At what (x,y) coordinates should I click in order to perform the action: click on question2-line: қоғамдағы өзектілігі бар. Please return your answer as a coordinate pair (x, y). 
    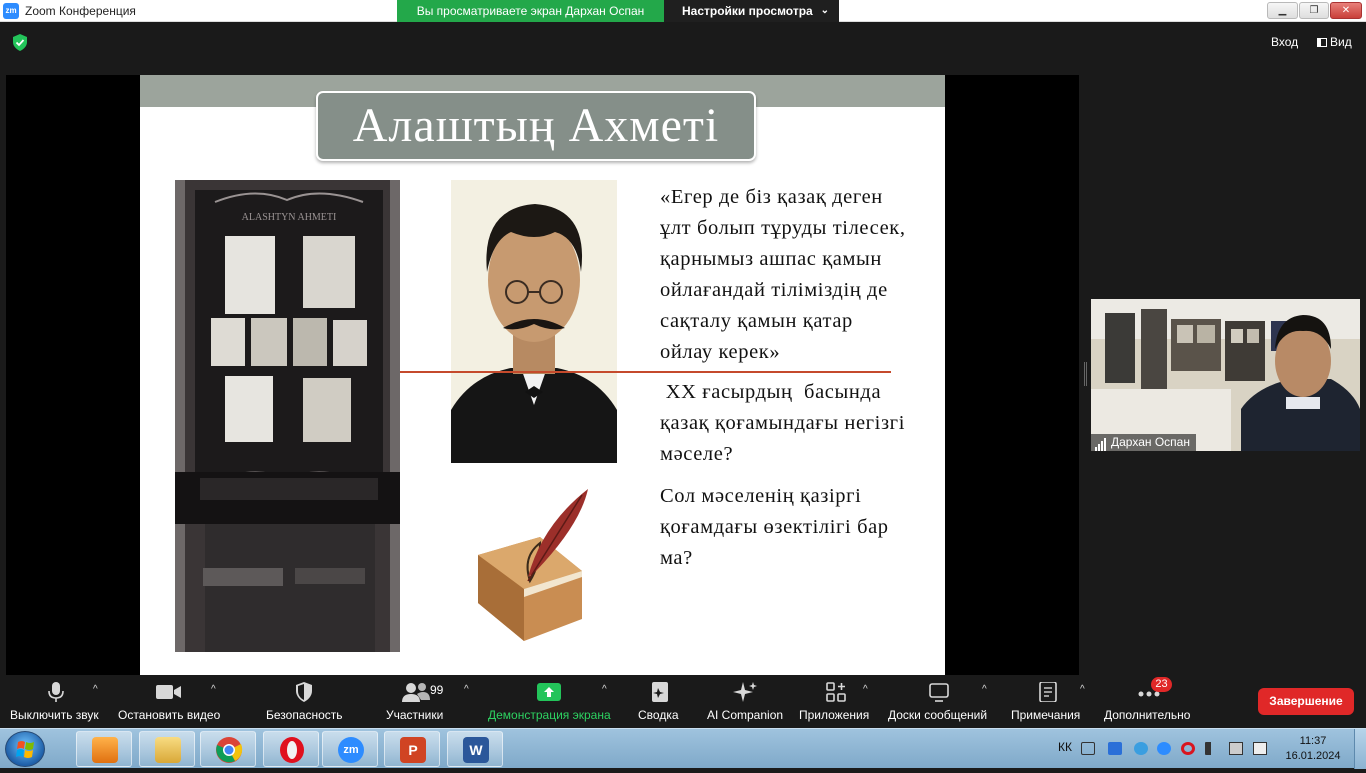
    Looking at the image, I should click on (774, 527).